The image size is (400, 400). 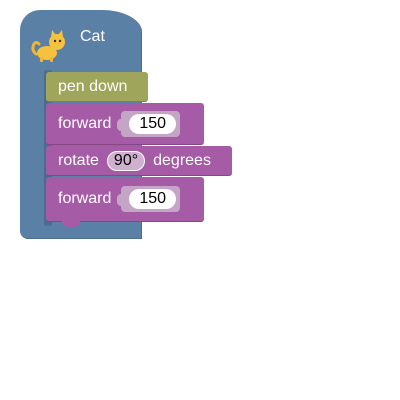 What do you see at coordinates (182, 160) in the screenshot?
I see `degrees-label: degrees` at bounding box center [182, 160].